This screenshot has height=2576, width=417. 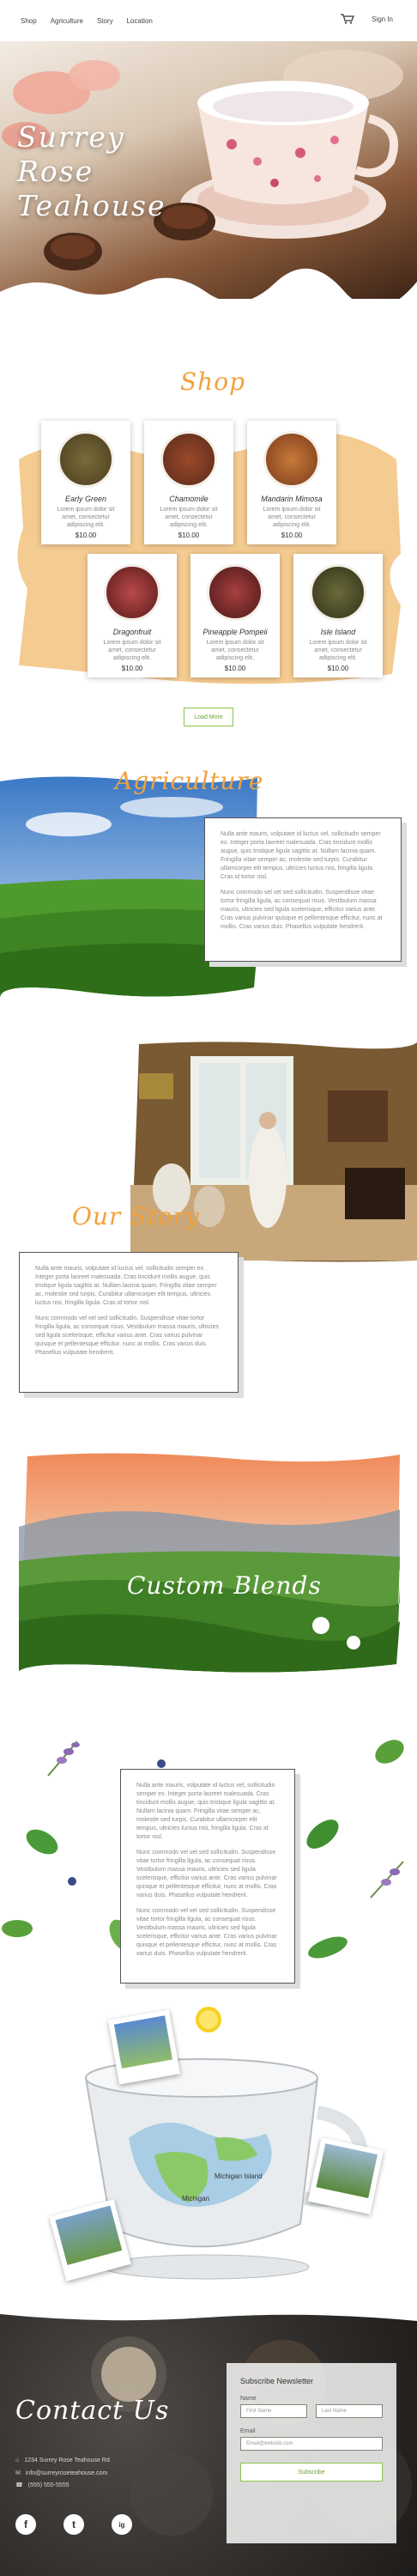 I want to click on twitter-icon: t, so click(x=74, y=2524).